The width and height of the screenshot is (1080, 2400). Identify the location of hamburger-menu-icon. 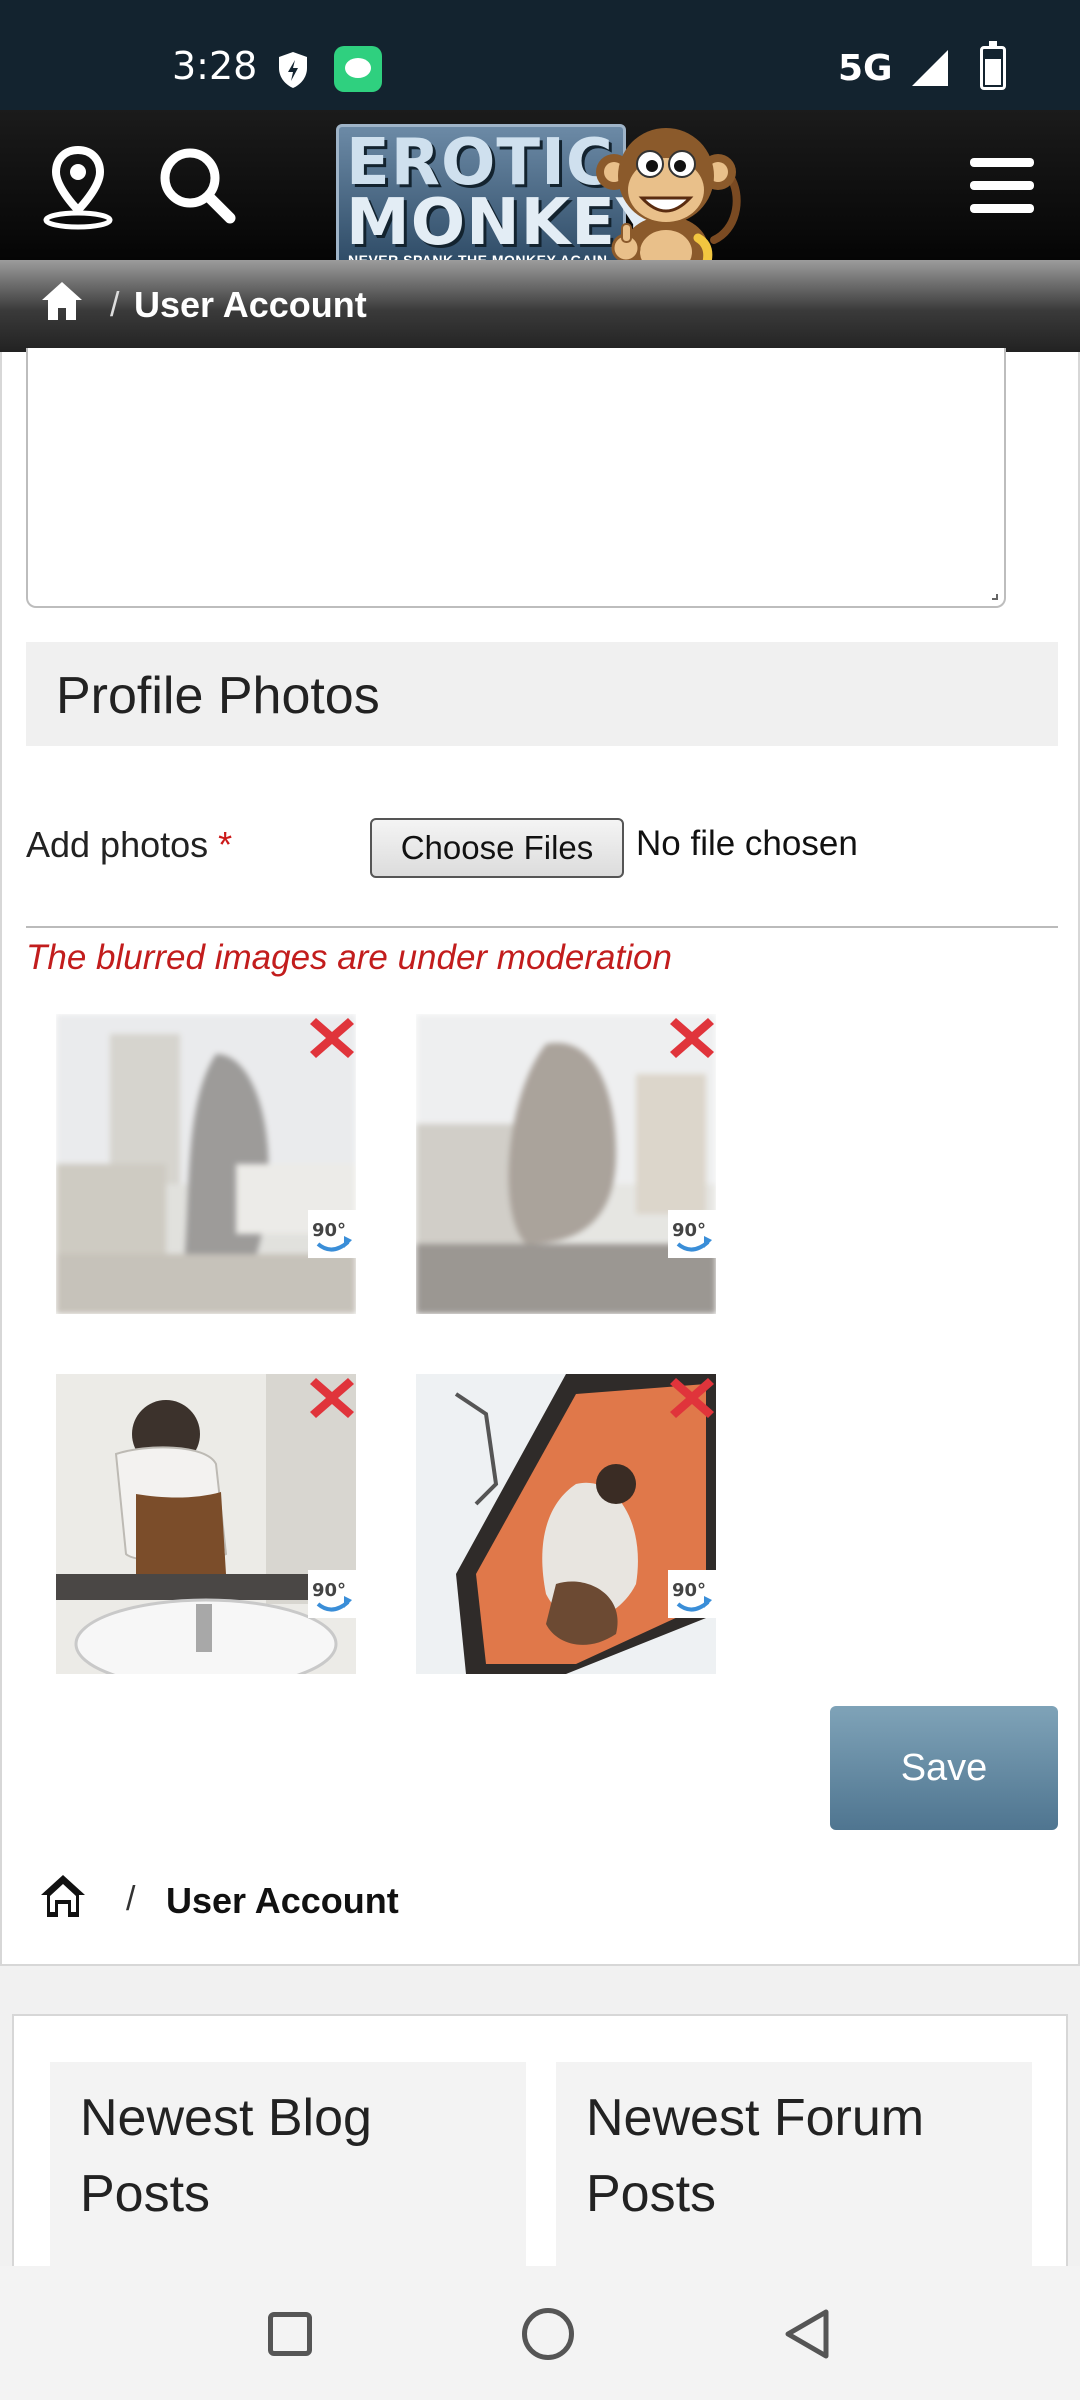
(1002, 186).